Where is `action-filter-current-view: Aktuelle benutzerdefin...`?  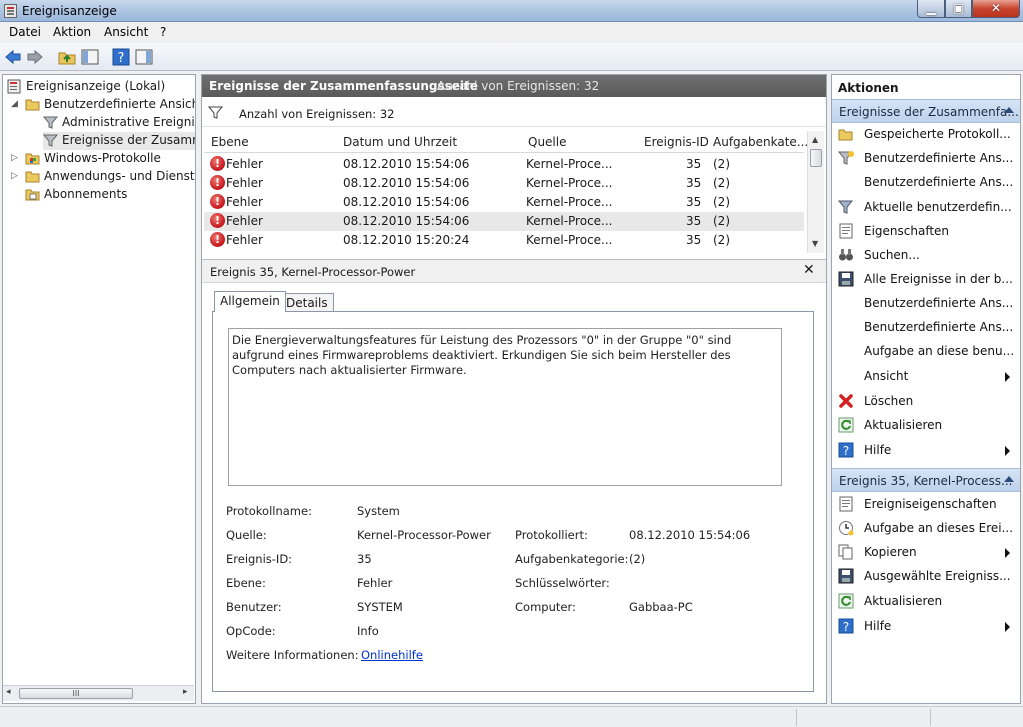 action-filter-current-view: Aktuelle benutzerdefin... is located at coordinates (926, 207).